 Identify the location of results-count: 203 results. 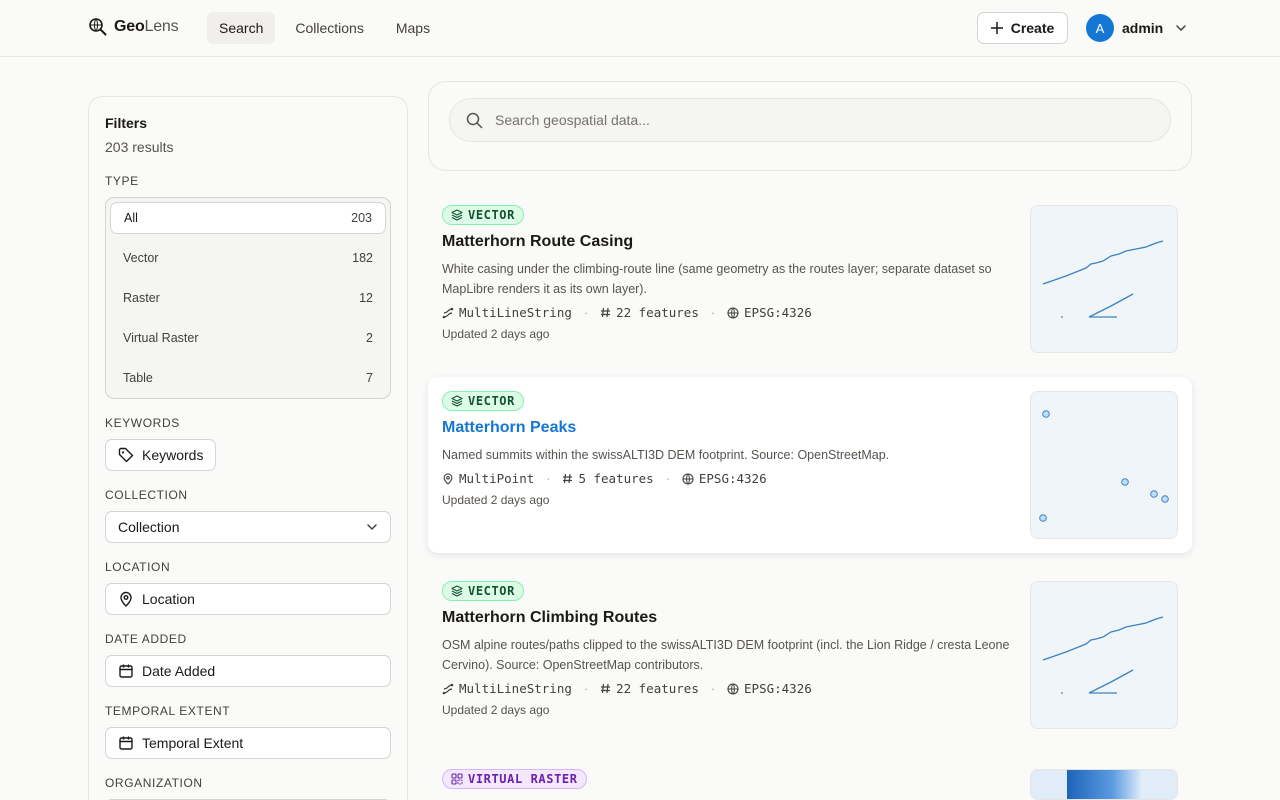
(139, 147).